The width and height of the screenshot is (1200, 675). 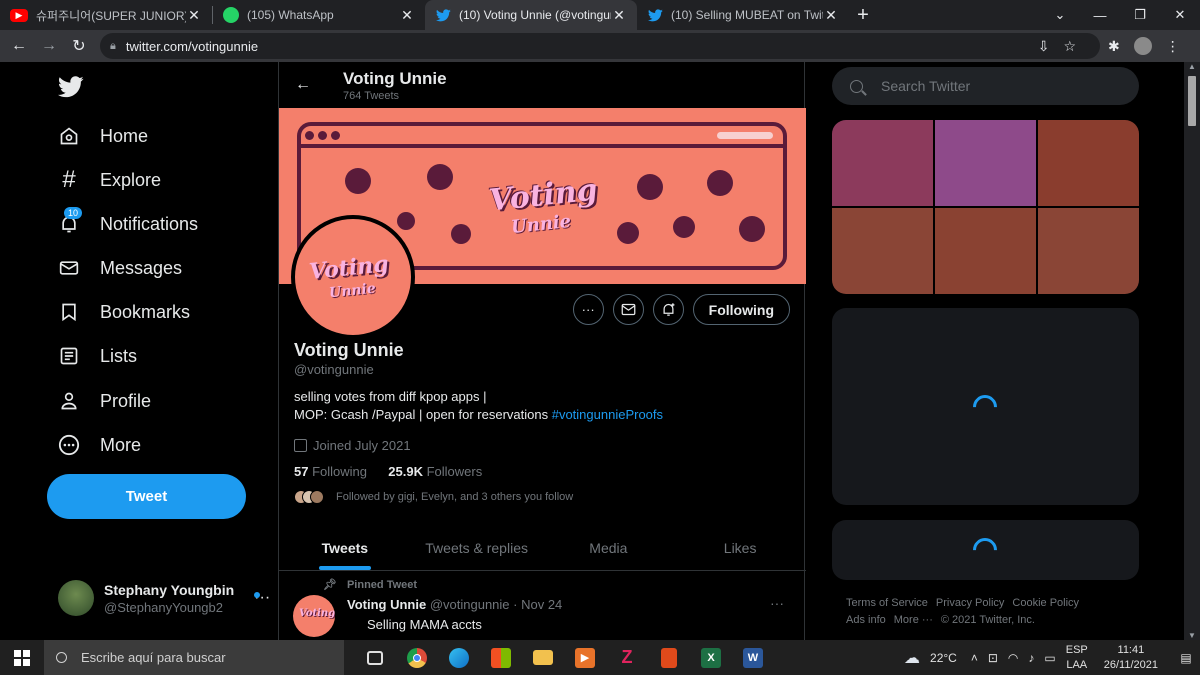 I want to click on account-handle: @StephanyYoungb2, so click(x=163, y=607).